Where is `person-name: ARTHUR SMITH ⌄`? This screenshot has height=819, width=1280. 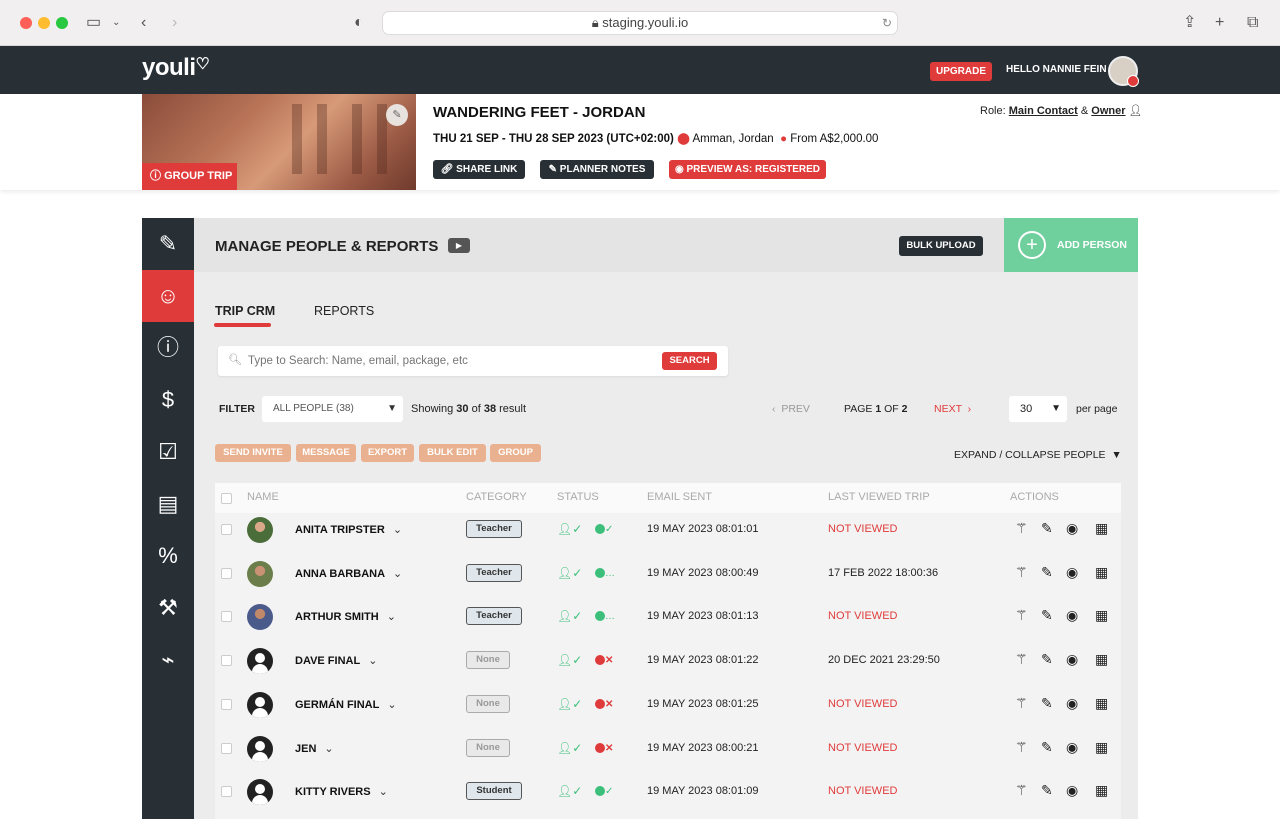 person-name: ARTHUR SMITH ⌄ is located at coordinates (345, 616).